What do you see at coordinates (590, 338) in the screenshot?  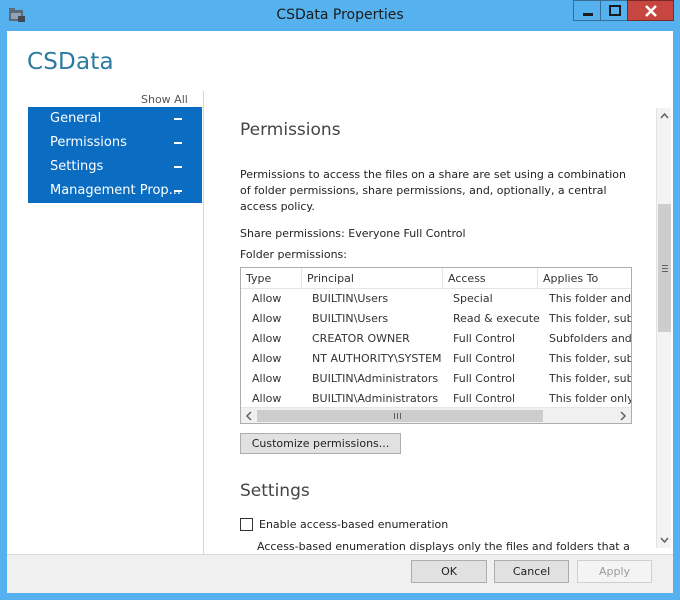 I see `cell-applies-to: Subfolders and` at bounding box center [590, 338].